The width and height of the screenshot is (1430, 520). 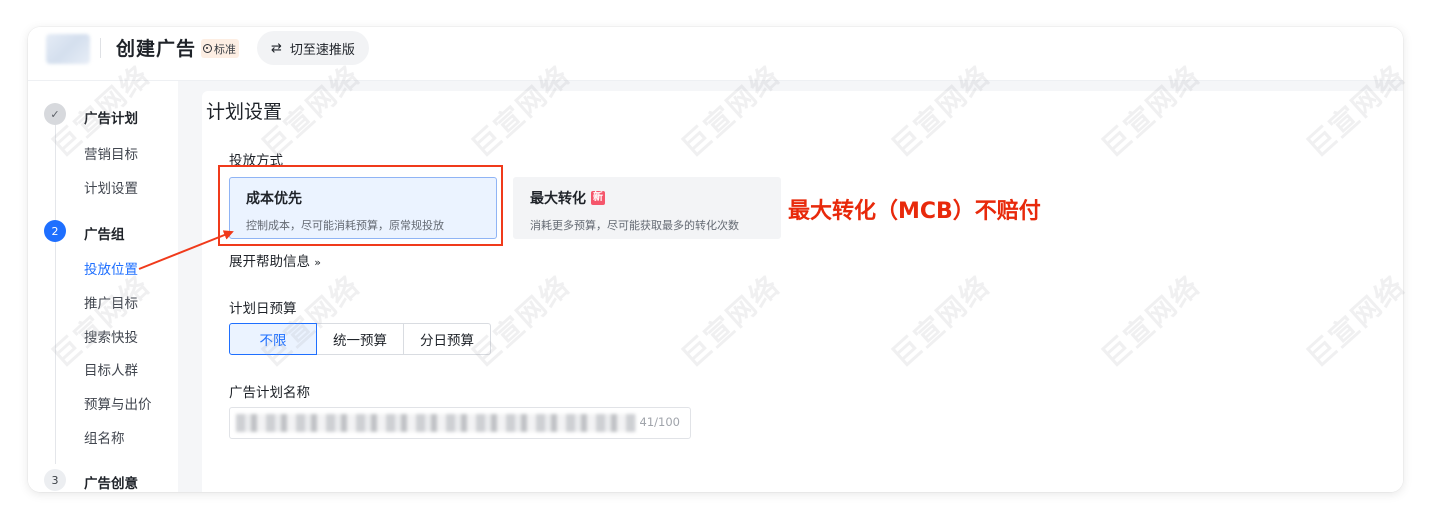 What do you see at coordinates (104, 233) in the screenshot?
I see `step-title-ad-group: 广告组` at bounding box center [104, 233].